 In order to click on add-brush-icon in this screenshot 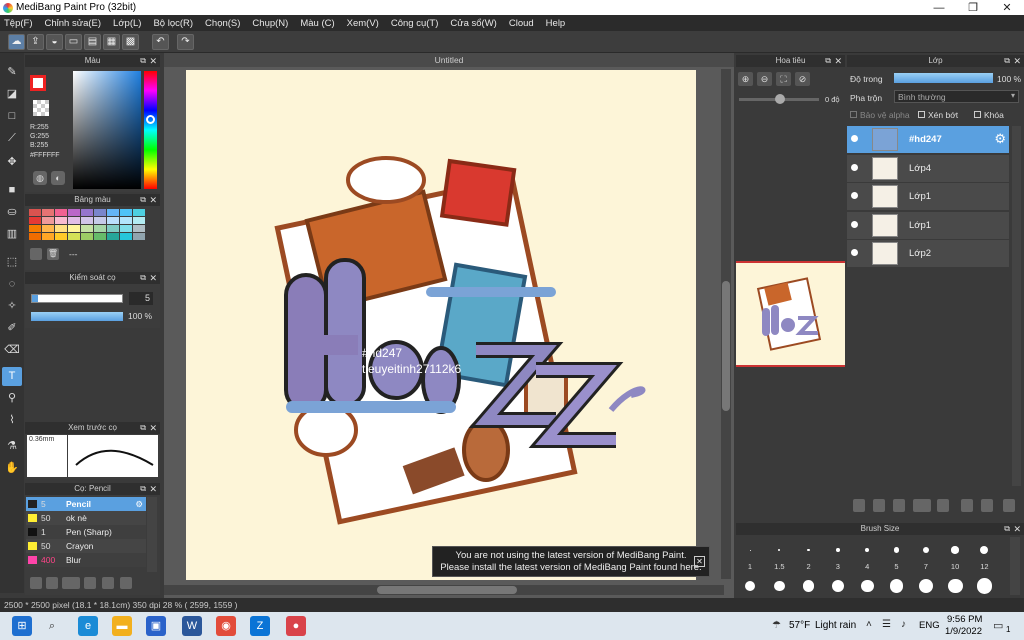, I will do `click(36, 583)`.